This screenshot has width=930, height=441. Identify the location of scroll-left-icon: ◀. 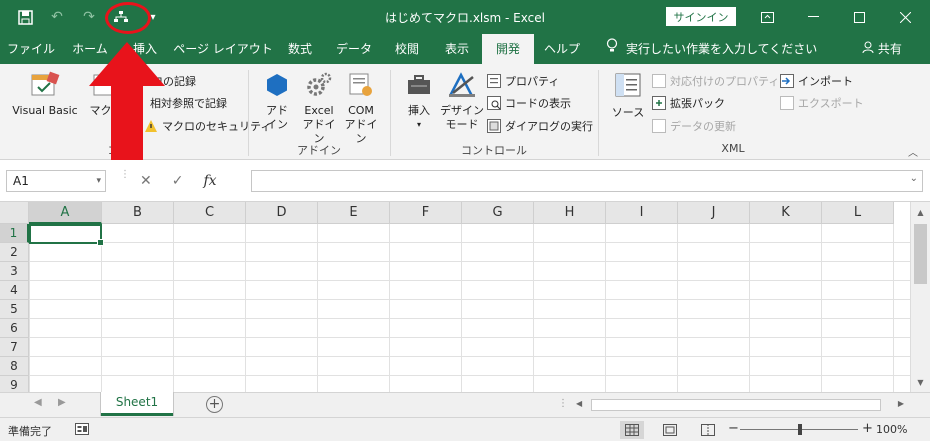
(579, 403).